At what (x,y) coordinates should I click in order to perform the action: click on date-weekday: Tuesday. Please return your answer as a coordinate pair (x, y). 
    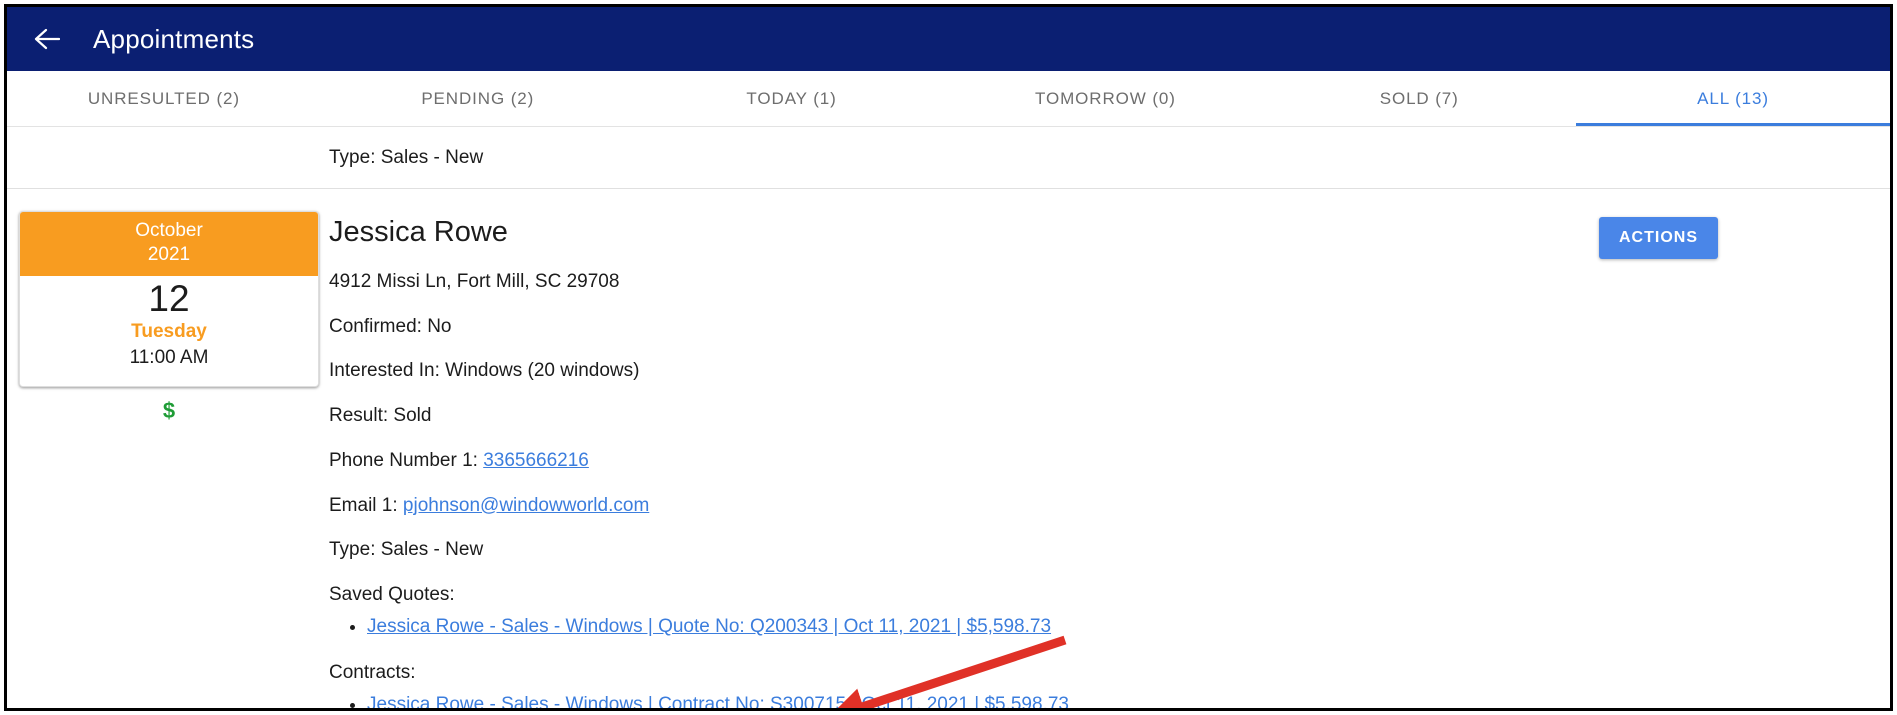
    Looking at the image, I should click on (169, 332).